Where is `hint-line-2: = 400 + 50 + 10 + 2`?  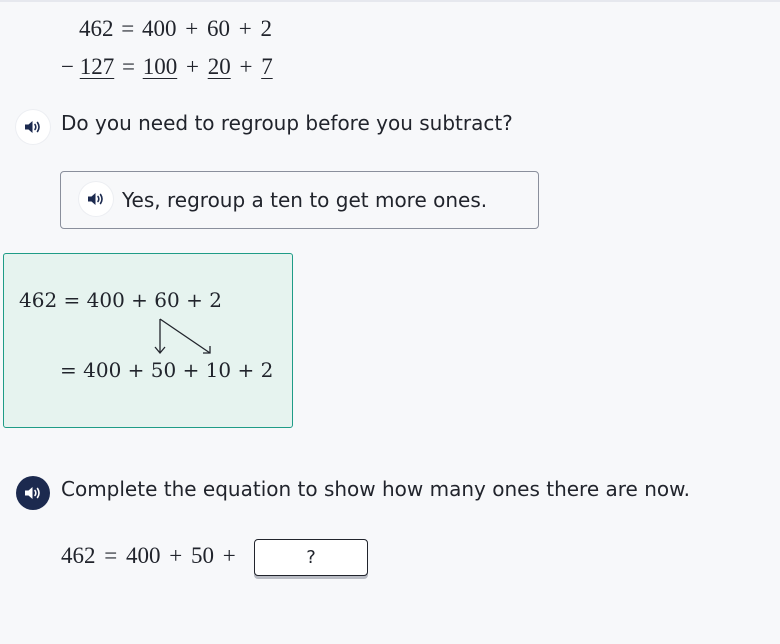 hint-line-2: = 400 + 50 + 10 + 2 is located at coordinates (167, 370).